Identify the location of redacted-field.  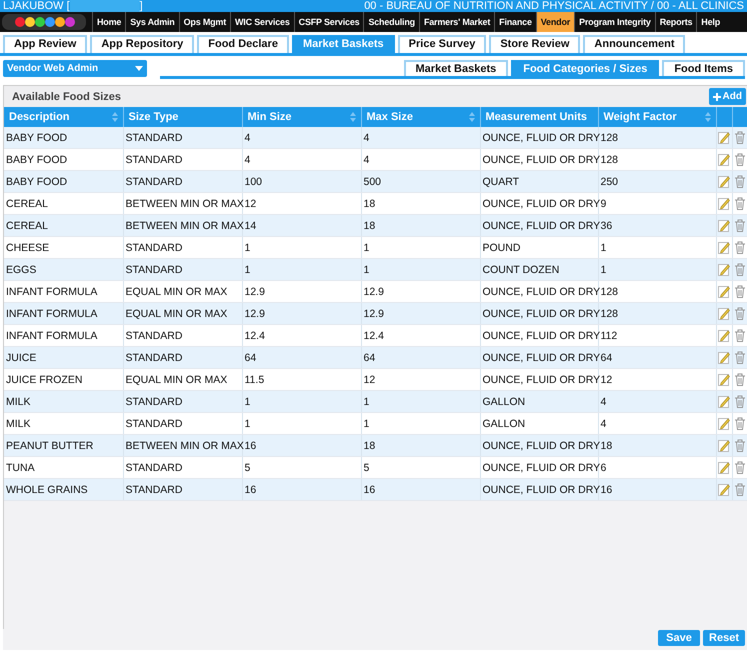
(105, 6).